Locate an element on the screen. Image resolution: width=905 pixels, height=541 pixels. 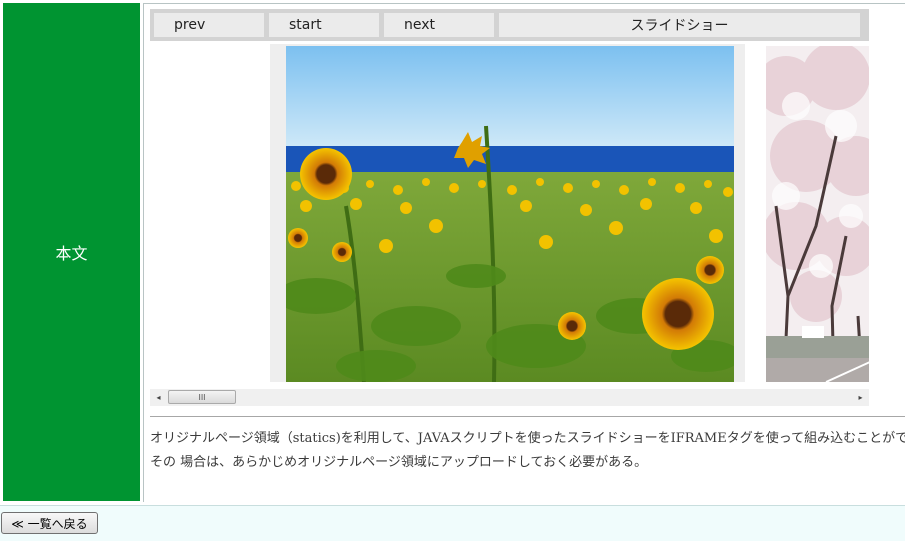
divider is located at coordinates (527, 416).